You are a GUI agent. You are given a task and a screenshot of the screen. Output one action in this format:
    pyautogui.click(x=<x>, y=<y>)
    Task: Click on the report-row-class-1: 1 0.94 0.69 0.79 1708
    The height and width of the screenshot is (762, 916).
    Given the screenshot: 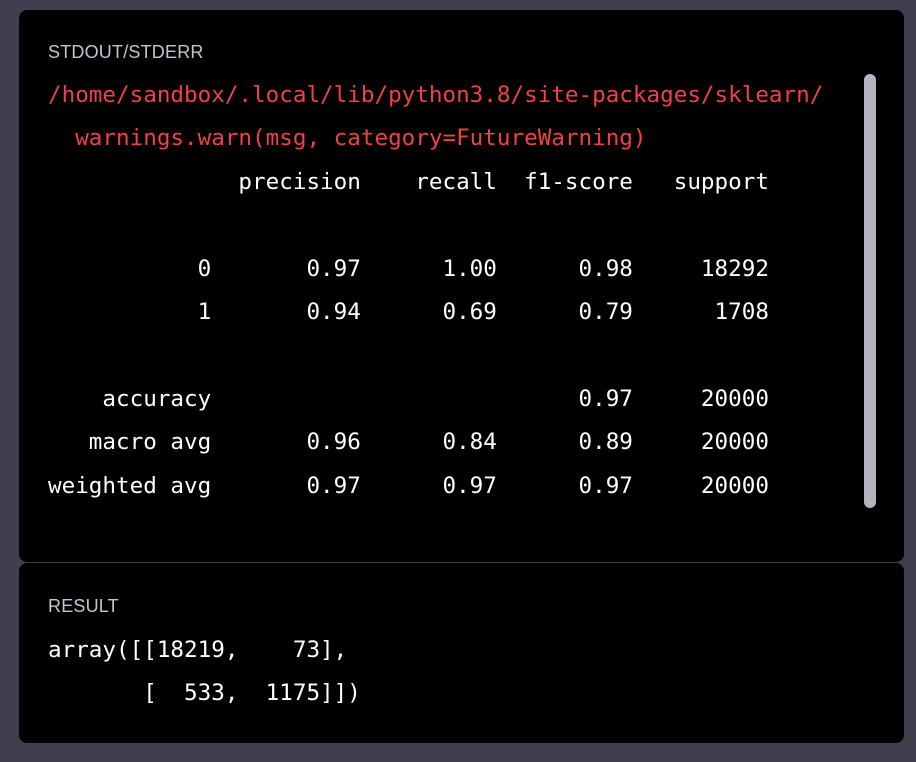 What is the action you would take?
    pyautogui.click(x=408, y=311)
    